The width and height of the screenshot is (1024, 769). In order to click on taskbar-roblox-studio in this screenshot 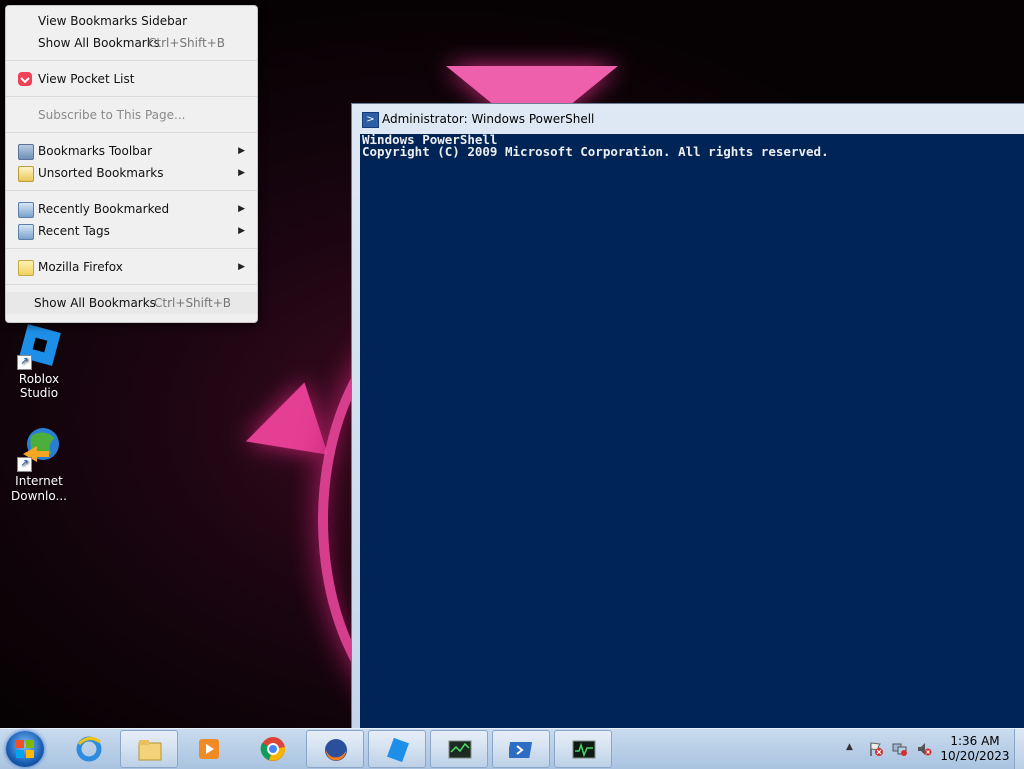, I will do `click(397, 749)`.